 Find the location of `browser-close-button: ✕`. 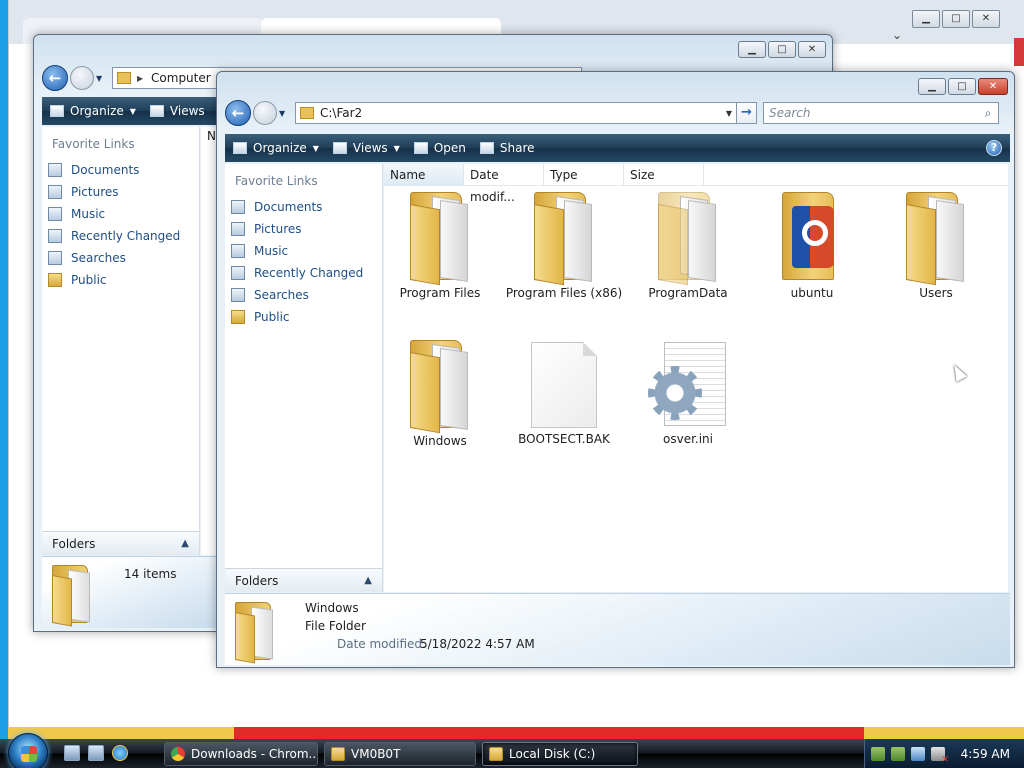

browser-close-button: ✕ is located at coordinates (986, 19).